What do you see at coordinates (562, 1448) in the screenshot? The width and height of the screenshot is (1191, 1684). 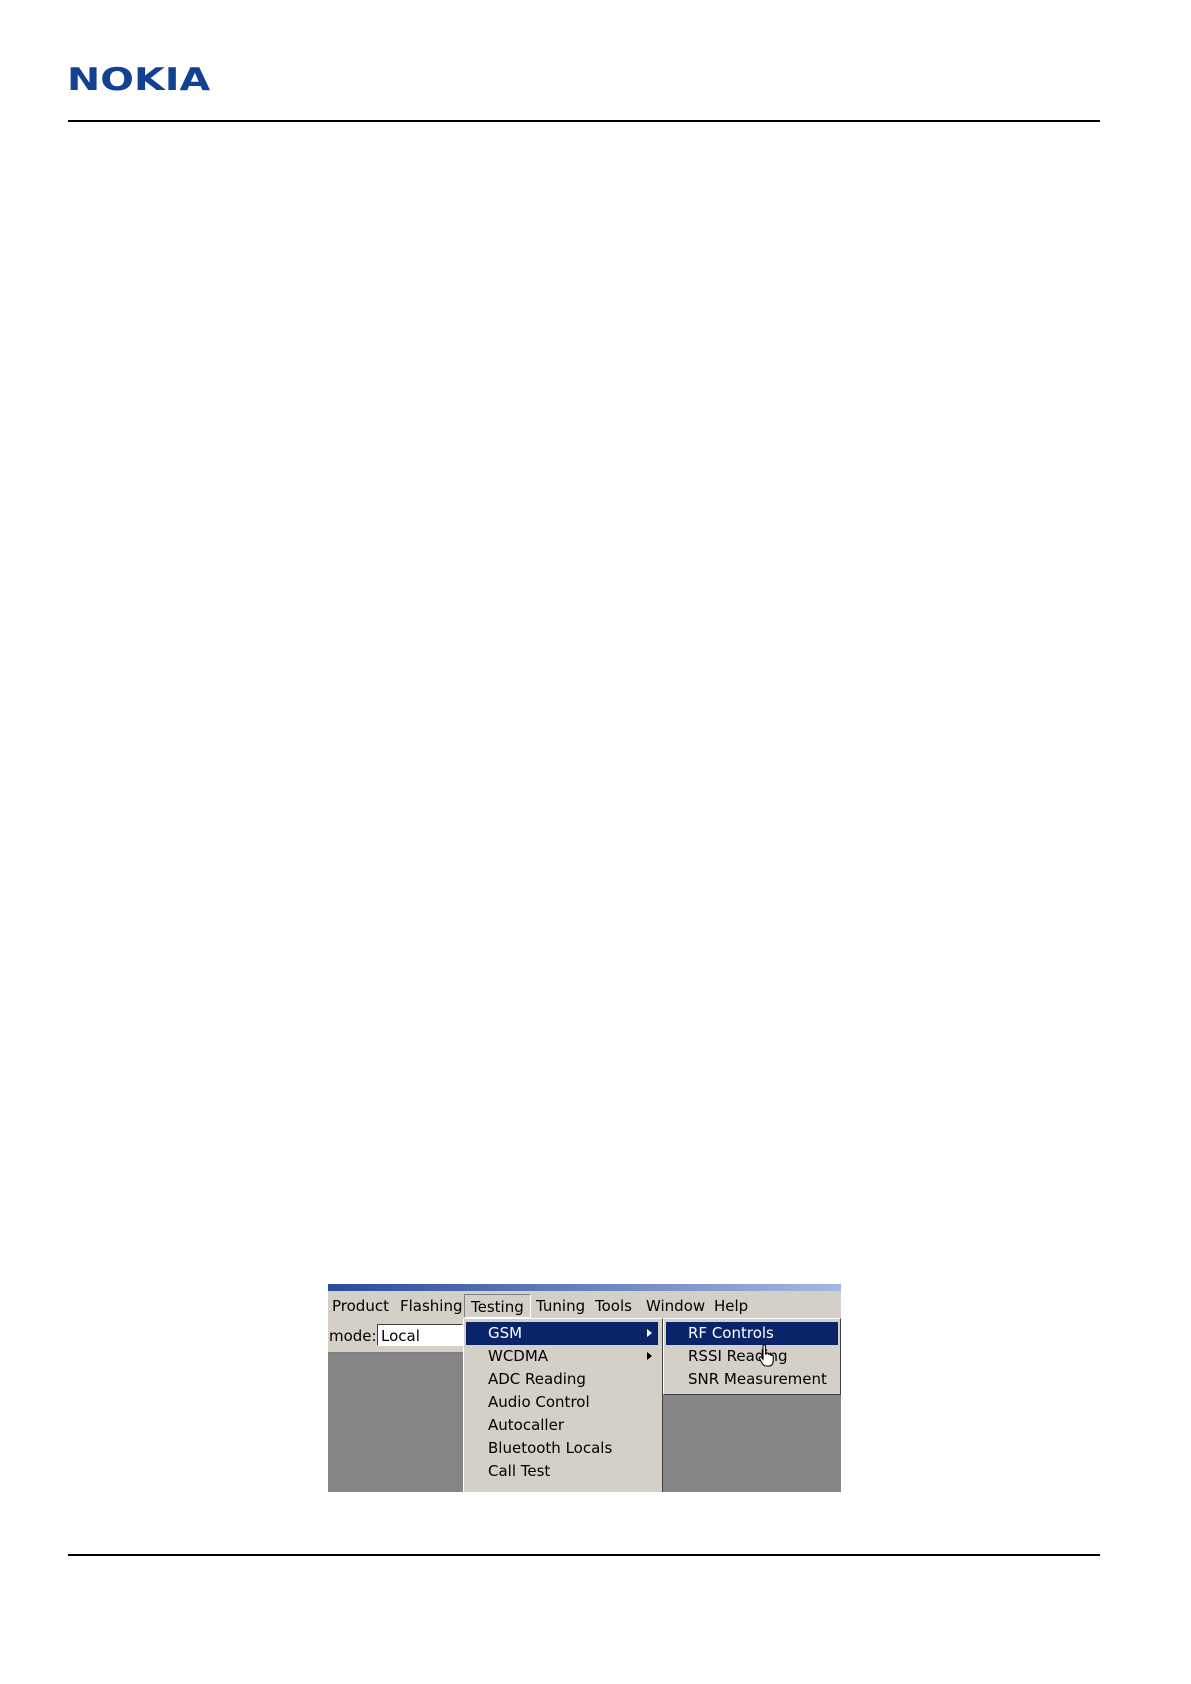 I see `menu-item-bluetooth-locals: Bluetooth Locals` at bounding box center [562, 1448].